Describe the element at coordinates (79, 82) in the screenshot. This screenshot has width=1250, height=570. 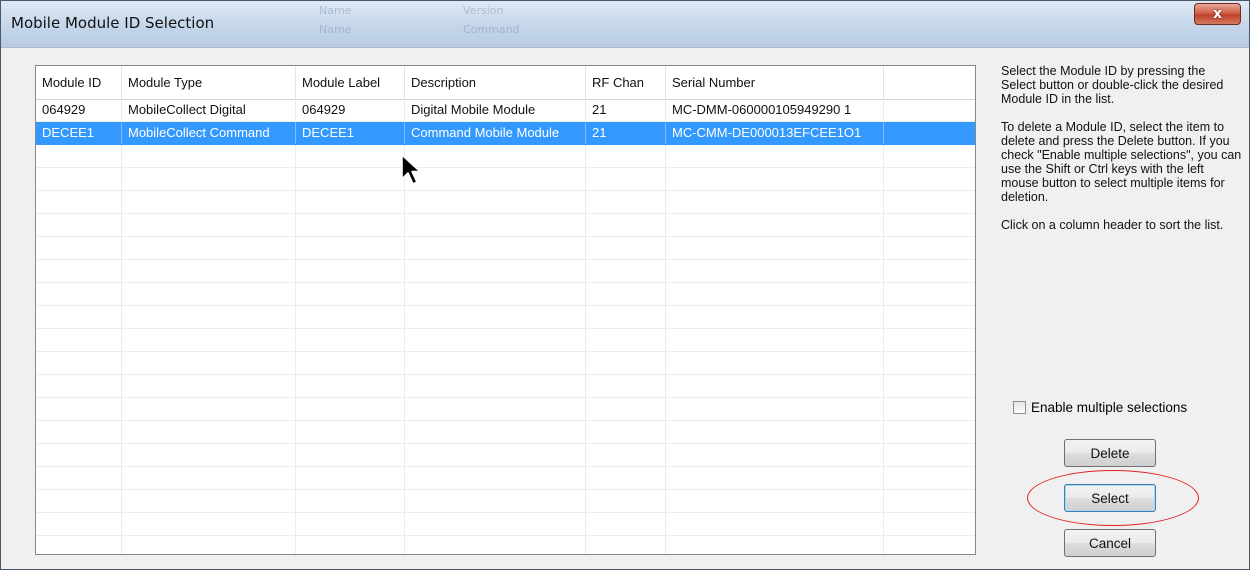
I see `column-header-module-id: Module ID` at that location.